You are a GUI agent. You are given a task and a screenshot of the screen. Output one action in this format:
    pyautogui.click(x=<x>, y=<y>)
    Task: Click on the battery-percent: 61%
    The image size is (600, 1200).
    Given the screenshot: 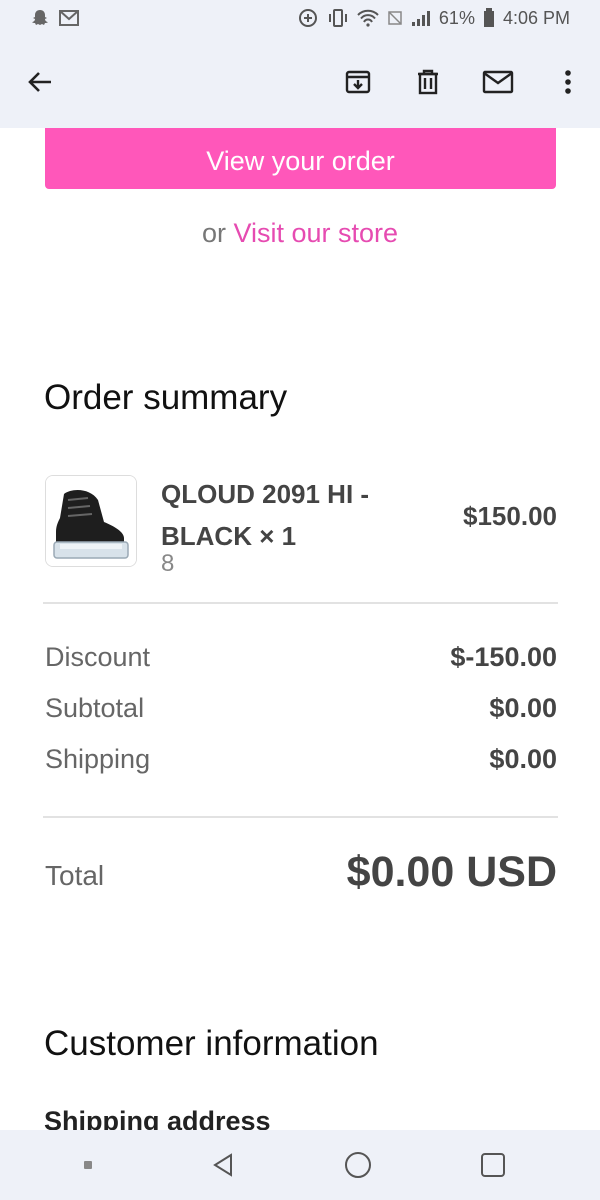 What is the action you would take?
    pyautogui.click(x=456, y=17)
    